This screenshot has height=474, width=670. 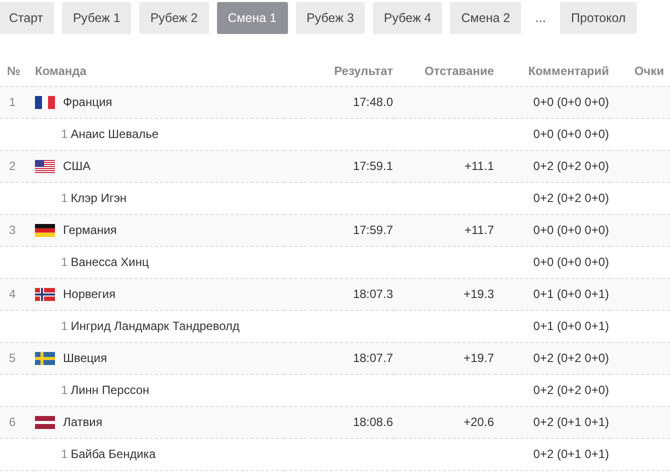 What do you see at coordinates (649, 71) in the screenshot?
I see `column-header: Очки` at bounding box center [649, 71].